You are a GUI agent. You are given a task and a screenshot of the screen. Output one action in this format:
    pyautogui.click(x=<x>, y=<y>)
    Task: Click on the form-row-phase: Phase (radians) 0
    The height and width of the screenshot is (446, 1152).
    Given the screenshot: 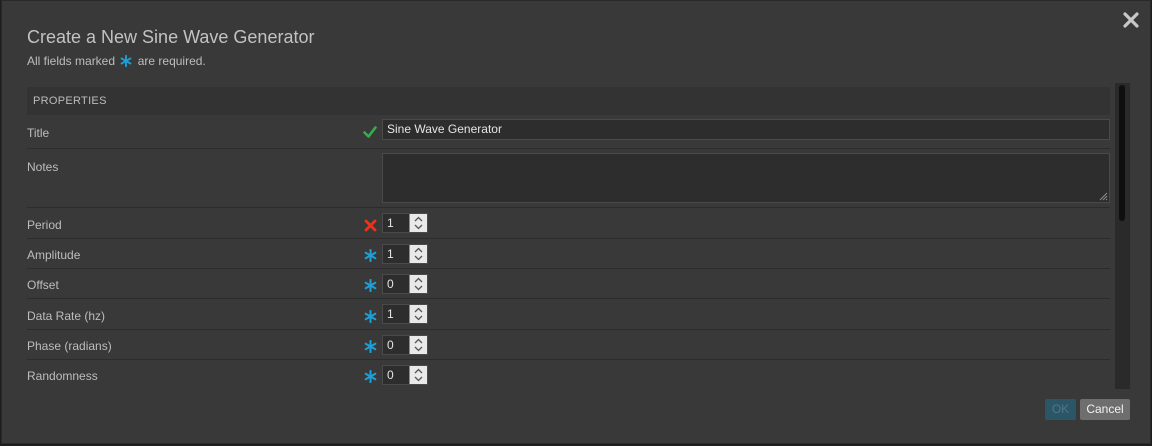 What is the action you would take?
    pyautogui.click(x=568, y=345)
    